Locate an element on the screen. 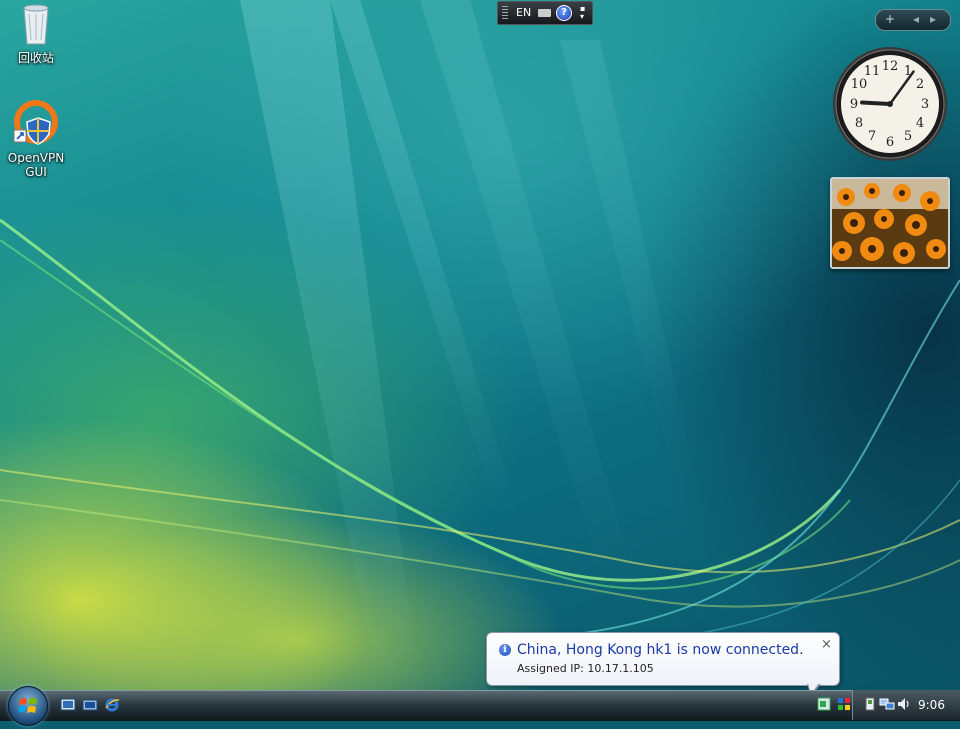 The image size is (960, 729). svg-text: 6 is located at coordinates (890, 142).